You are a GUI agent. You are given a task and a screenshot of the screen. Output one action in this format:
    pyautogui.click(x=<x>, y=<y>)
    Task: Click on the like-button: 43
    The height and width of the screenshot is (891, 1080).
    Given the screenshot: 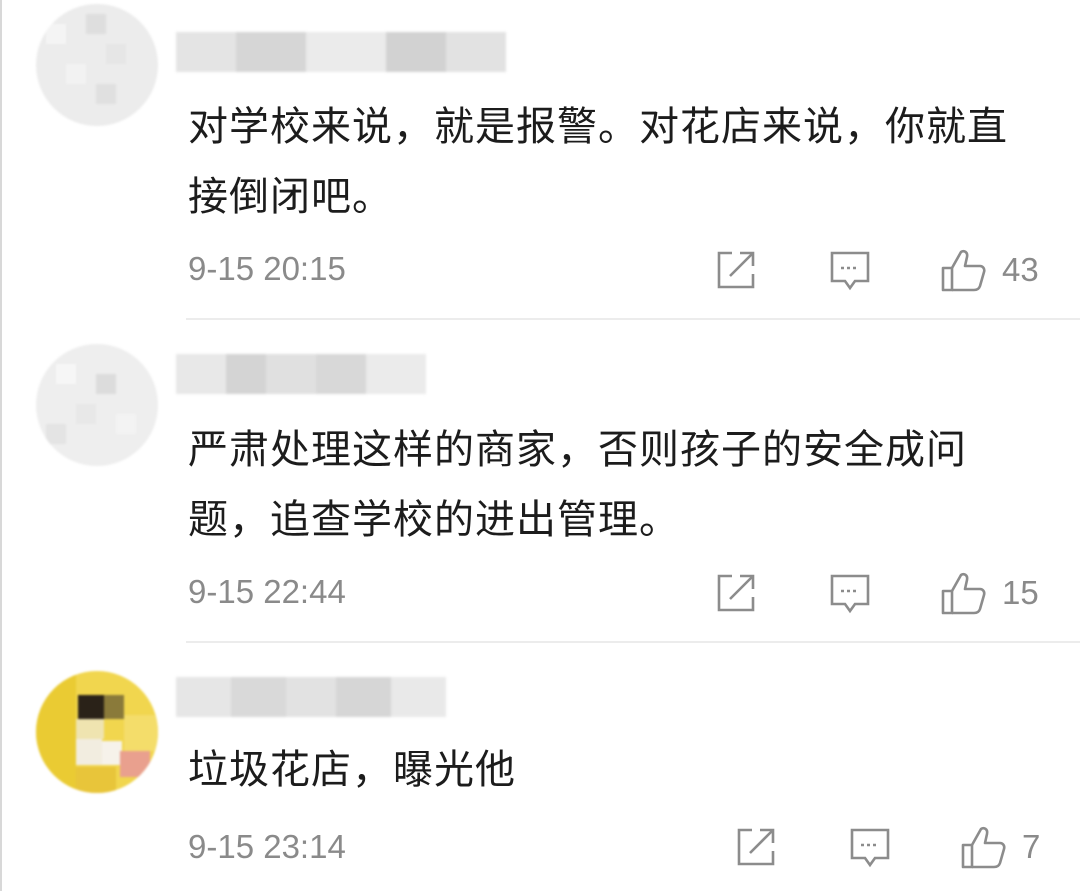 What is the action you would take?
    pyautogui.click(x=989, y=270)
    